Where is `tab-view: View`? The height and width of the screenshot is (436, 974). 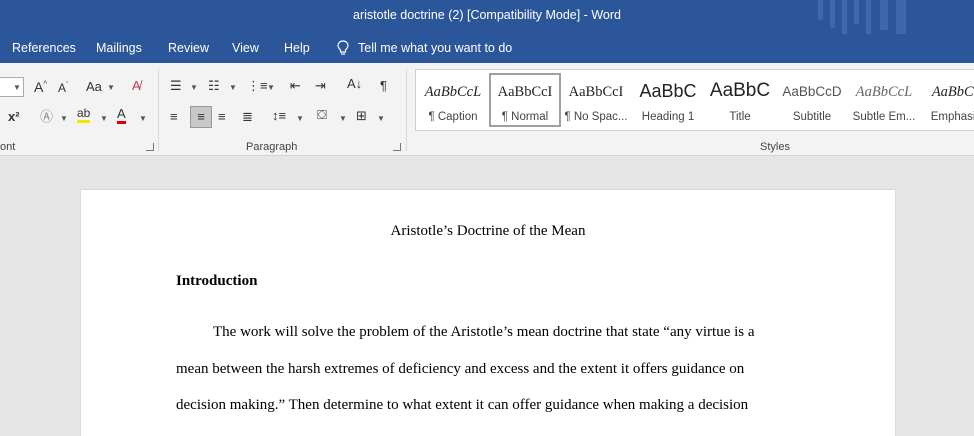
tab-view: View is located at coordinates (245, 48).